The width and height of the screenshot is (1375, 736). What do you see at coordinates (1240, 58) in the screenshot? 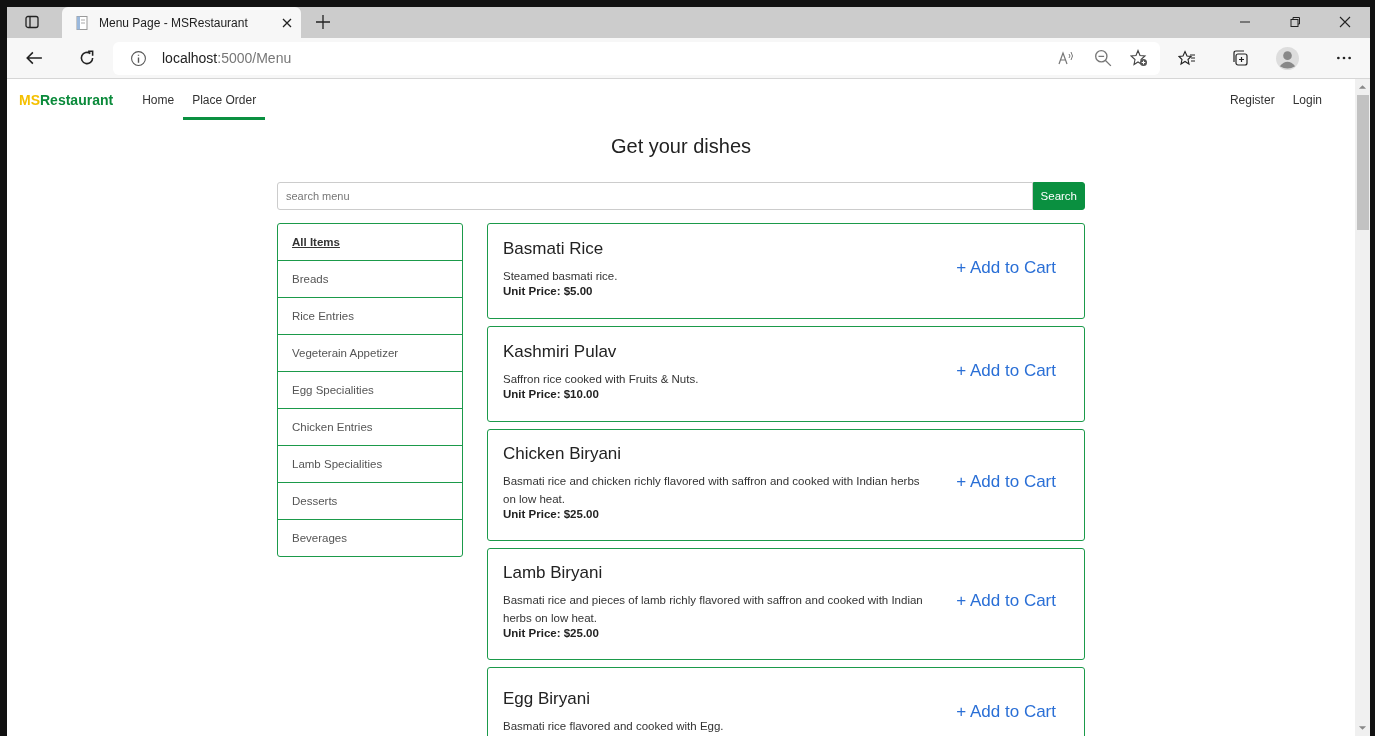
I see `collections-icon` at bounding box center [1240, 58].